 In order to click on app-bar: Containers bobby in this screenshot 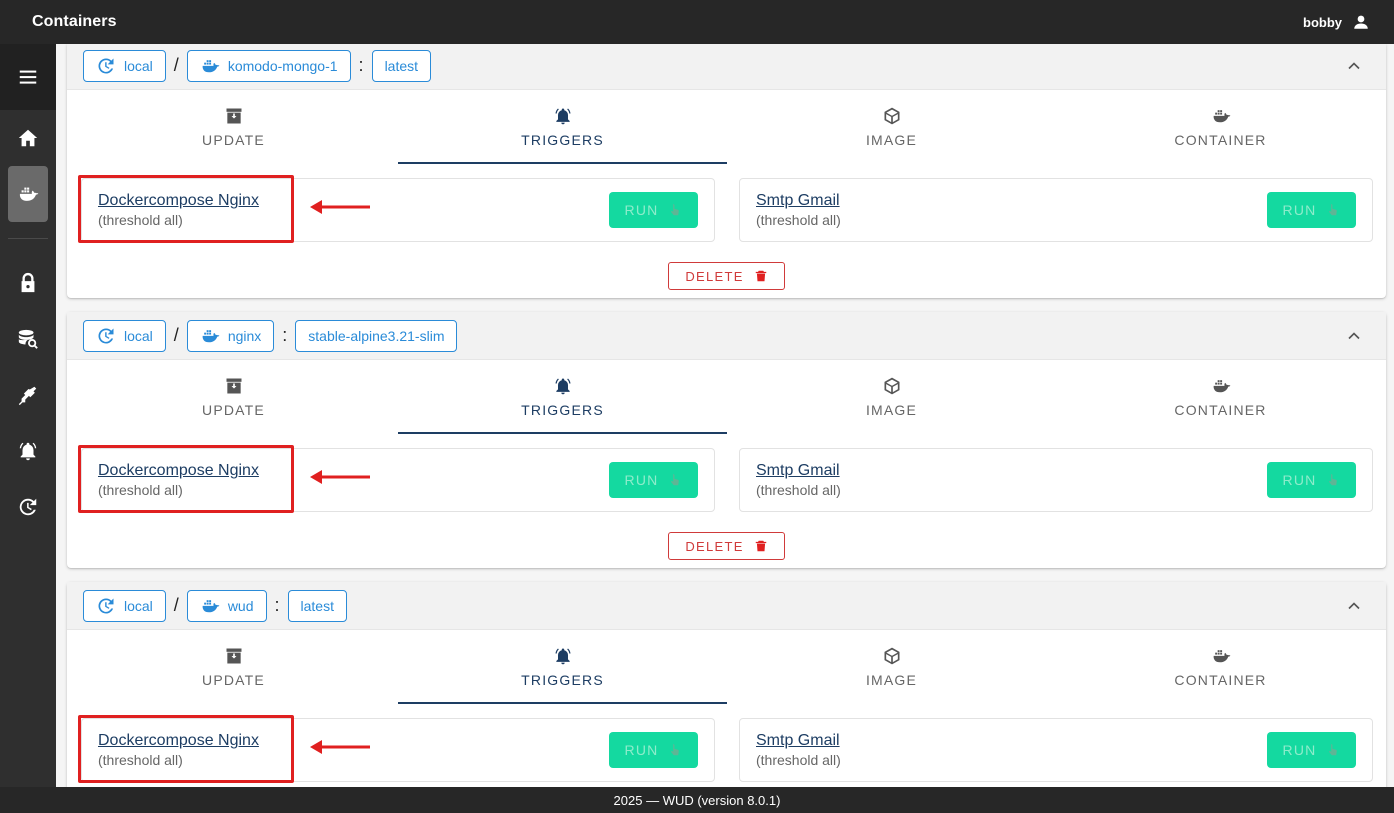, I will do `click(697, 22)`.